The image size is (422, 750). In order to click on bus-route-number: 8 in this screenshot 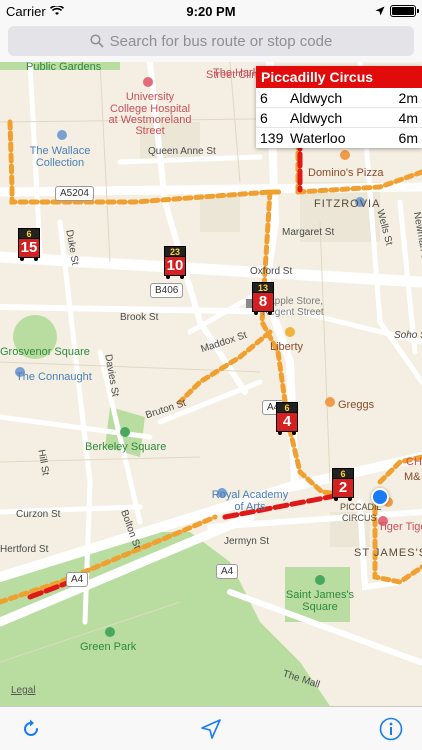, I will do `click(263, 302)`.